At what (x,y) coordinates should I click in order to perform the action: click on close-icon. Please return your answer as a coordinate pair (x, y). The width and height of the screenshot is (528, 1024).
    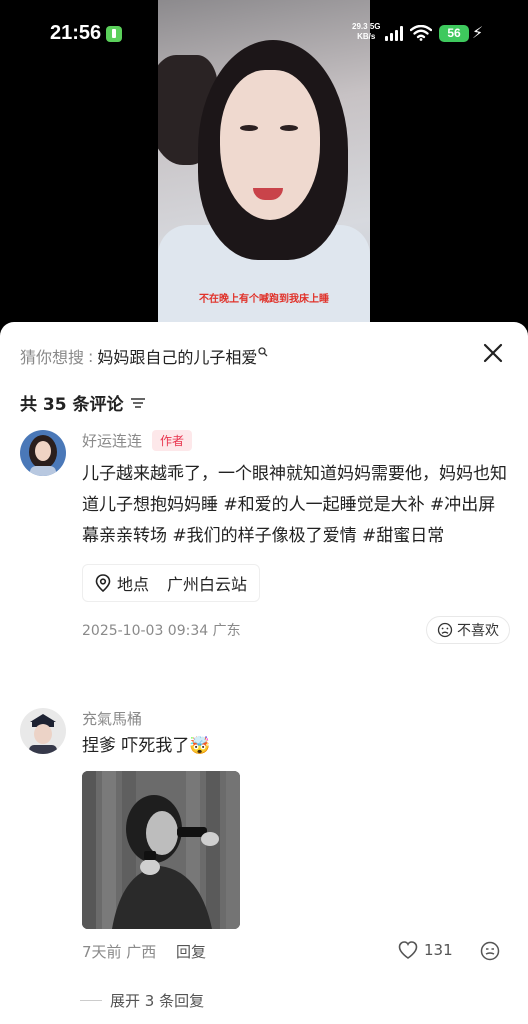
    Looking at the image, I should click on (493, 353).